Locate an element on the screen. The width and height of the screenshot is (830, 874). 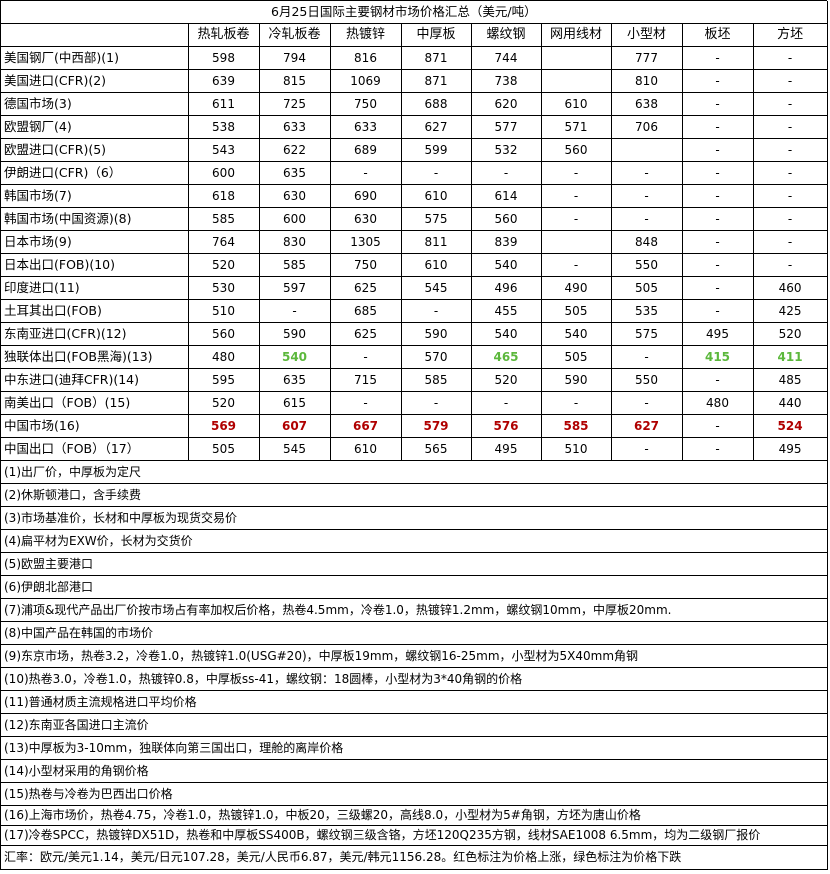
table-title: 6月25日国际主要钢材市场价格汇总（美元/吨） is located at coordinates (414, 12).